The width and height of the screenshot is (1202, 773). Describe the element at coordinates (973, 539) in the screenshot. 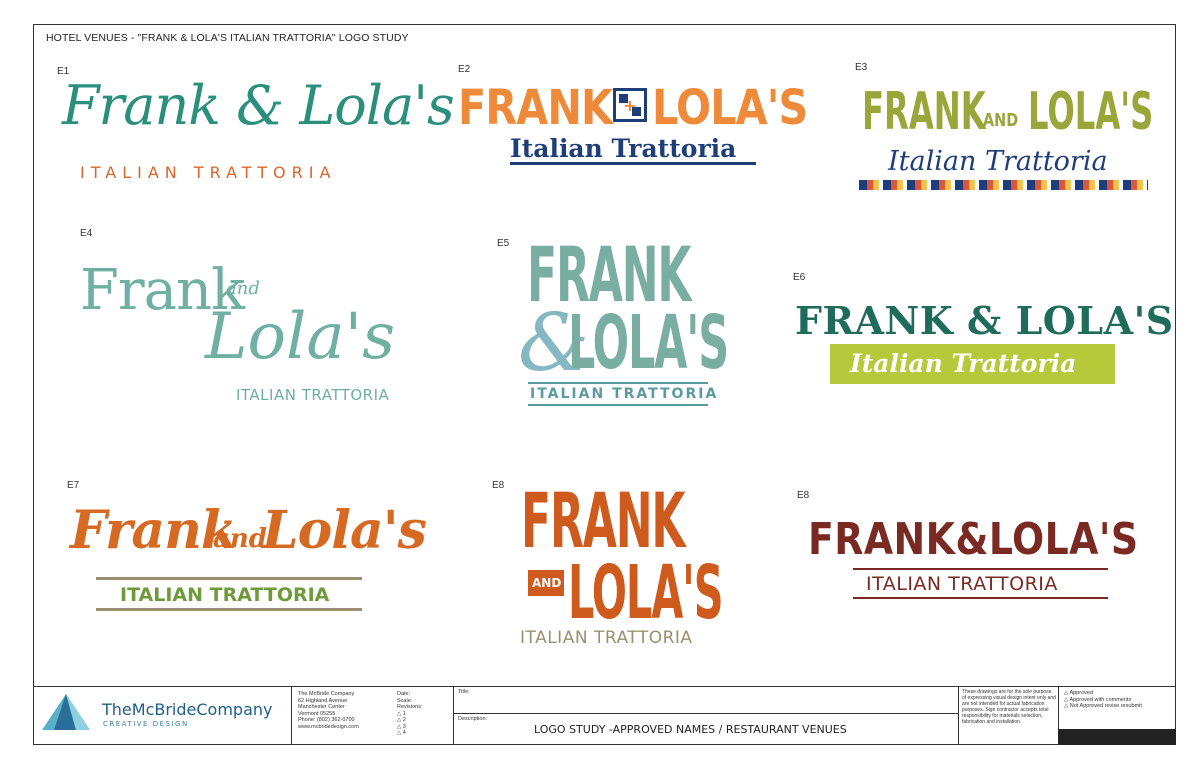

I see `logo-wordmark: FRANK&LOLA'S` at that location.